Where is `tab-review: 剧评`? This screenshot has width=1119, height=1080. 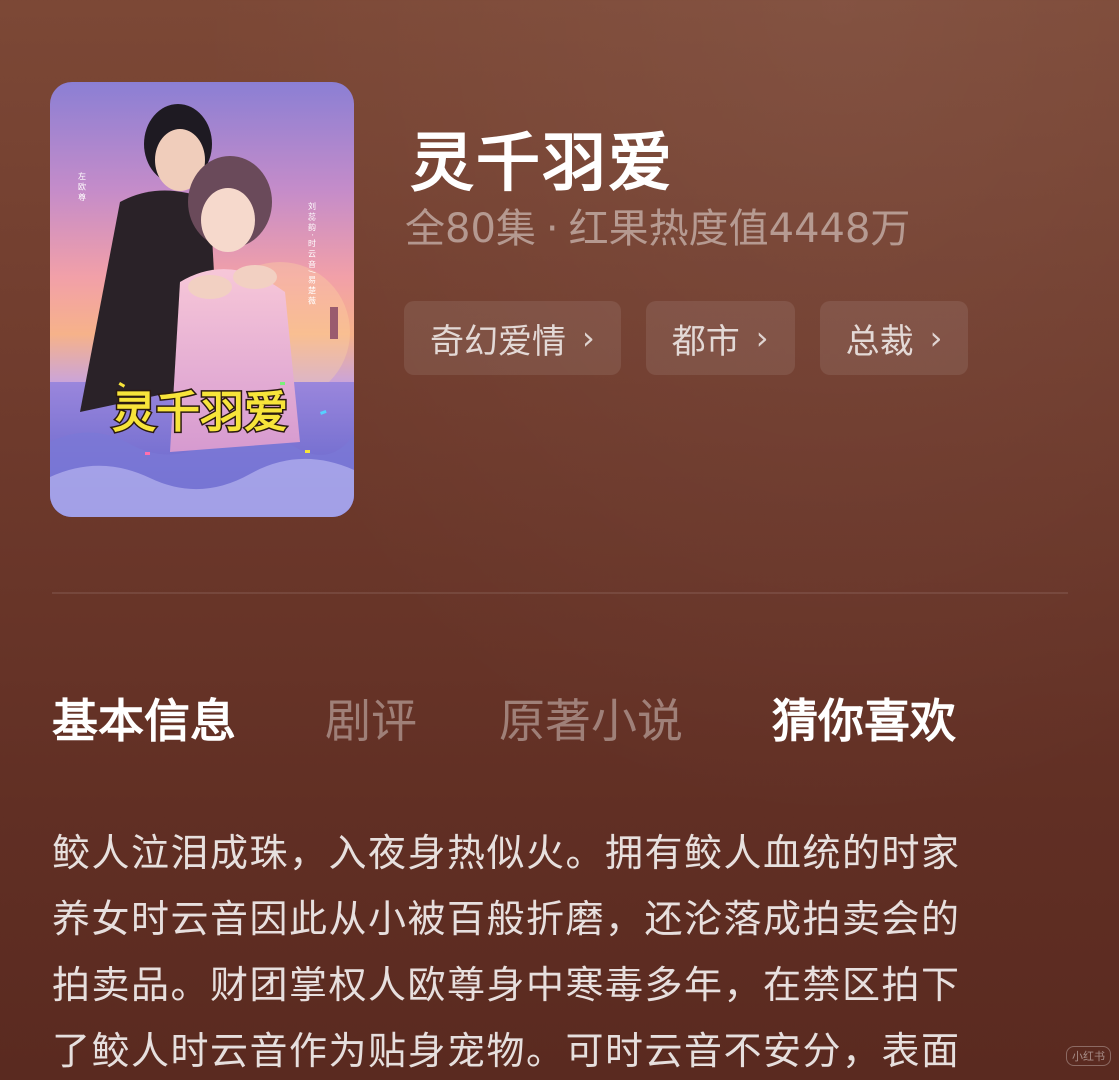 tab-review: 剧评 is located at coordinates (371, 718).